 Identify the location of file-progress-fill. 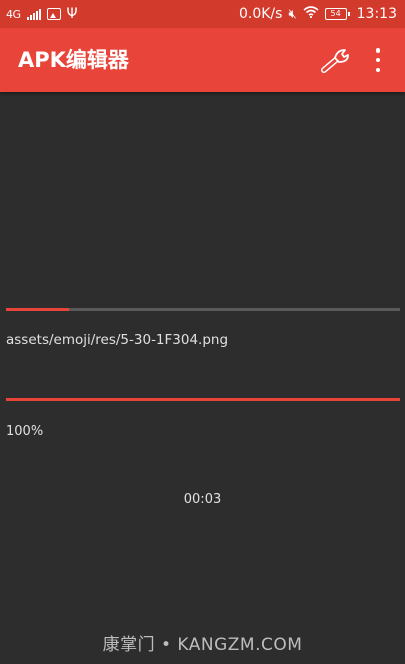
(38, 309).